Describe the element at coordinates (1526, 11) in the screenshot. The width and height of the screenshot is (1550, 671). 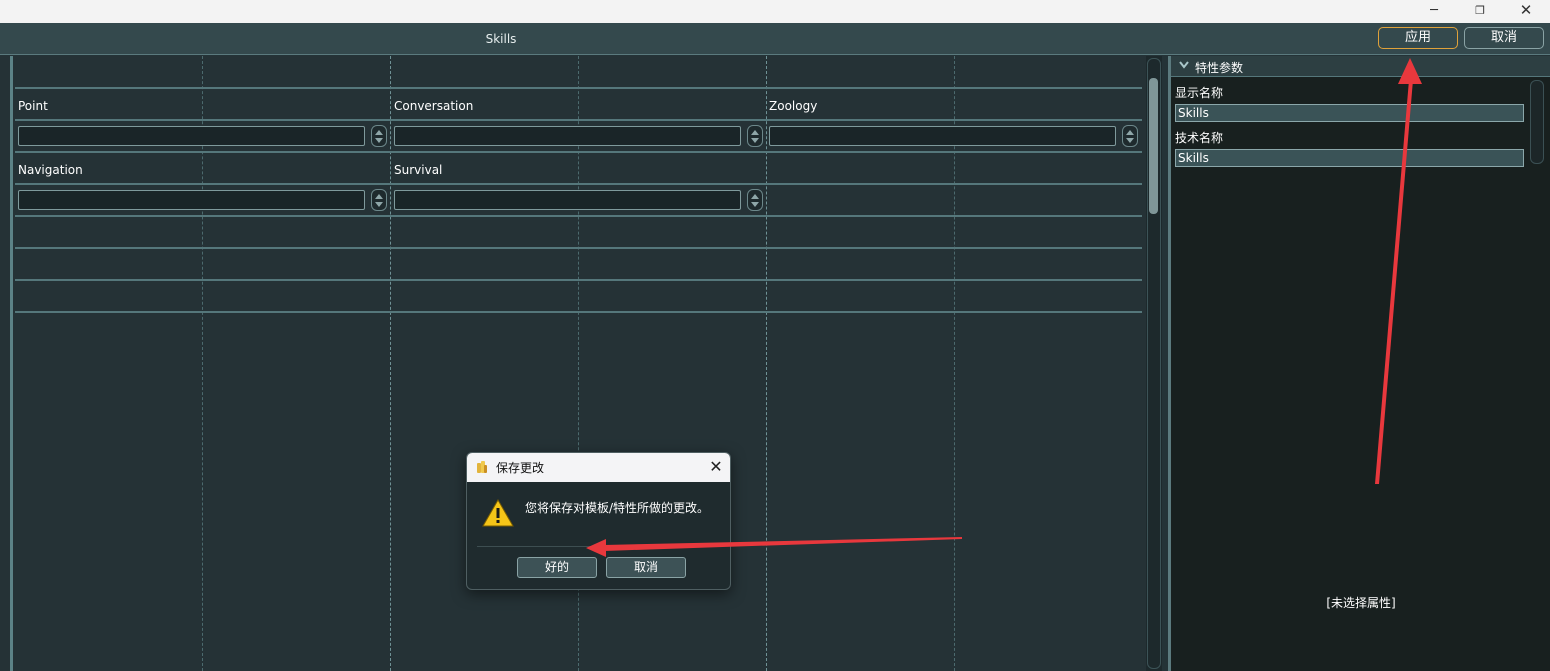
I see `close-window-icon: ✕` at that location.